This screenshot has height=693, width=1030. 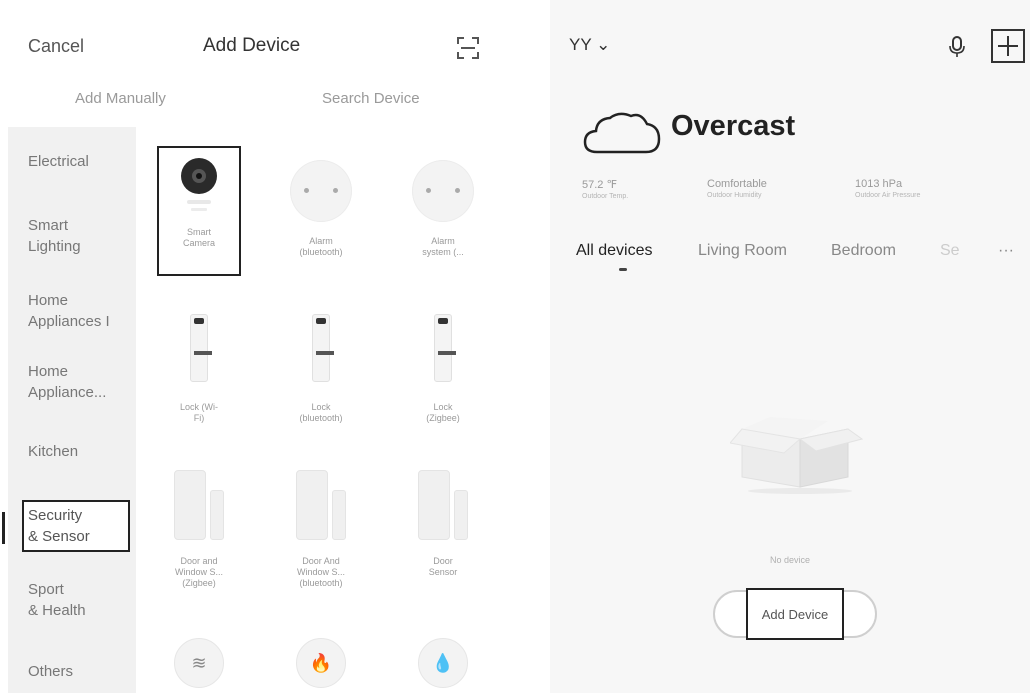 What do you see at coordinates (950, 251) in the screenshot?
I see `tab-truncated: Se` at bounding box center [950, 251].